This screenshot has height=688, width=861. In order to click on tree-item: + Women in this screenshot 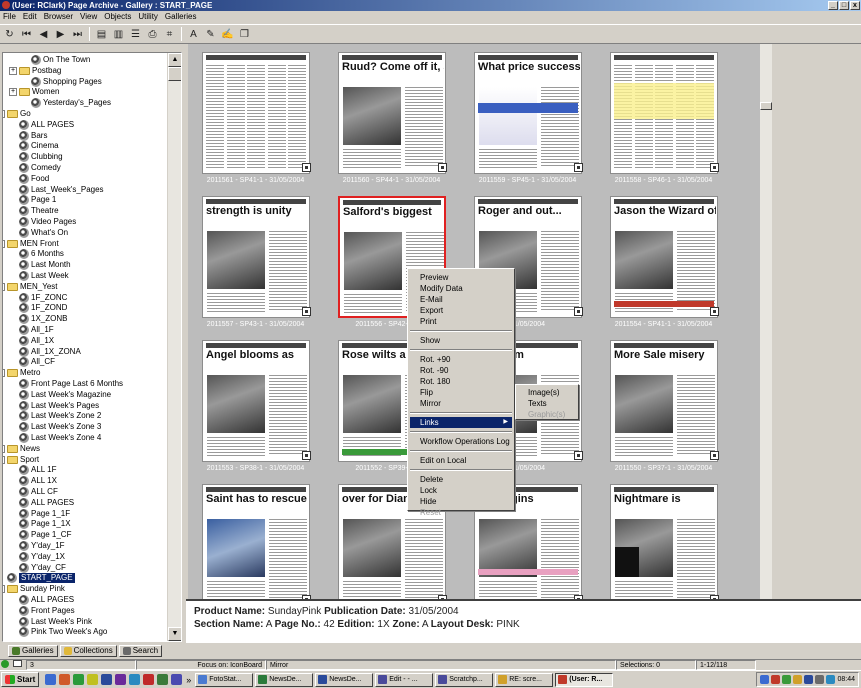, I will do `click(34, 92)`.